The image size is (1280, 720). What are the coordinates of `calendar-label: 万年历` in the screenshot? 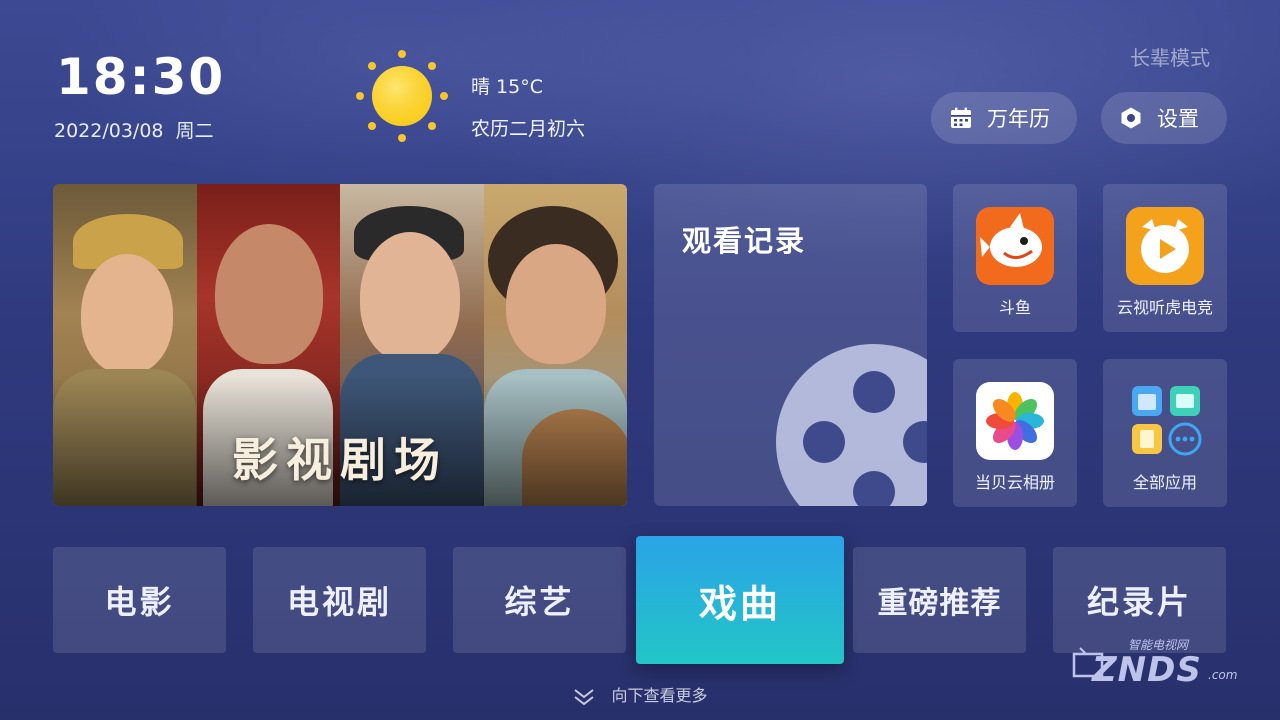 It's located at (1018, 119).